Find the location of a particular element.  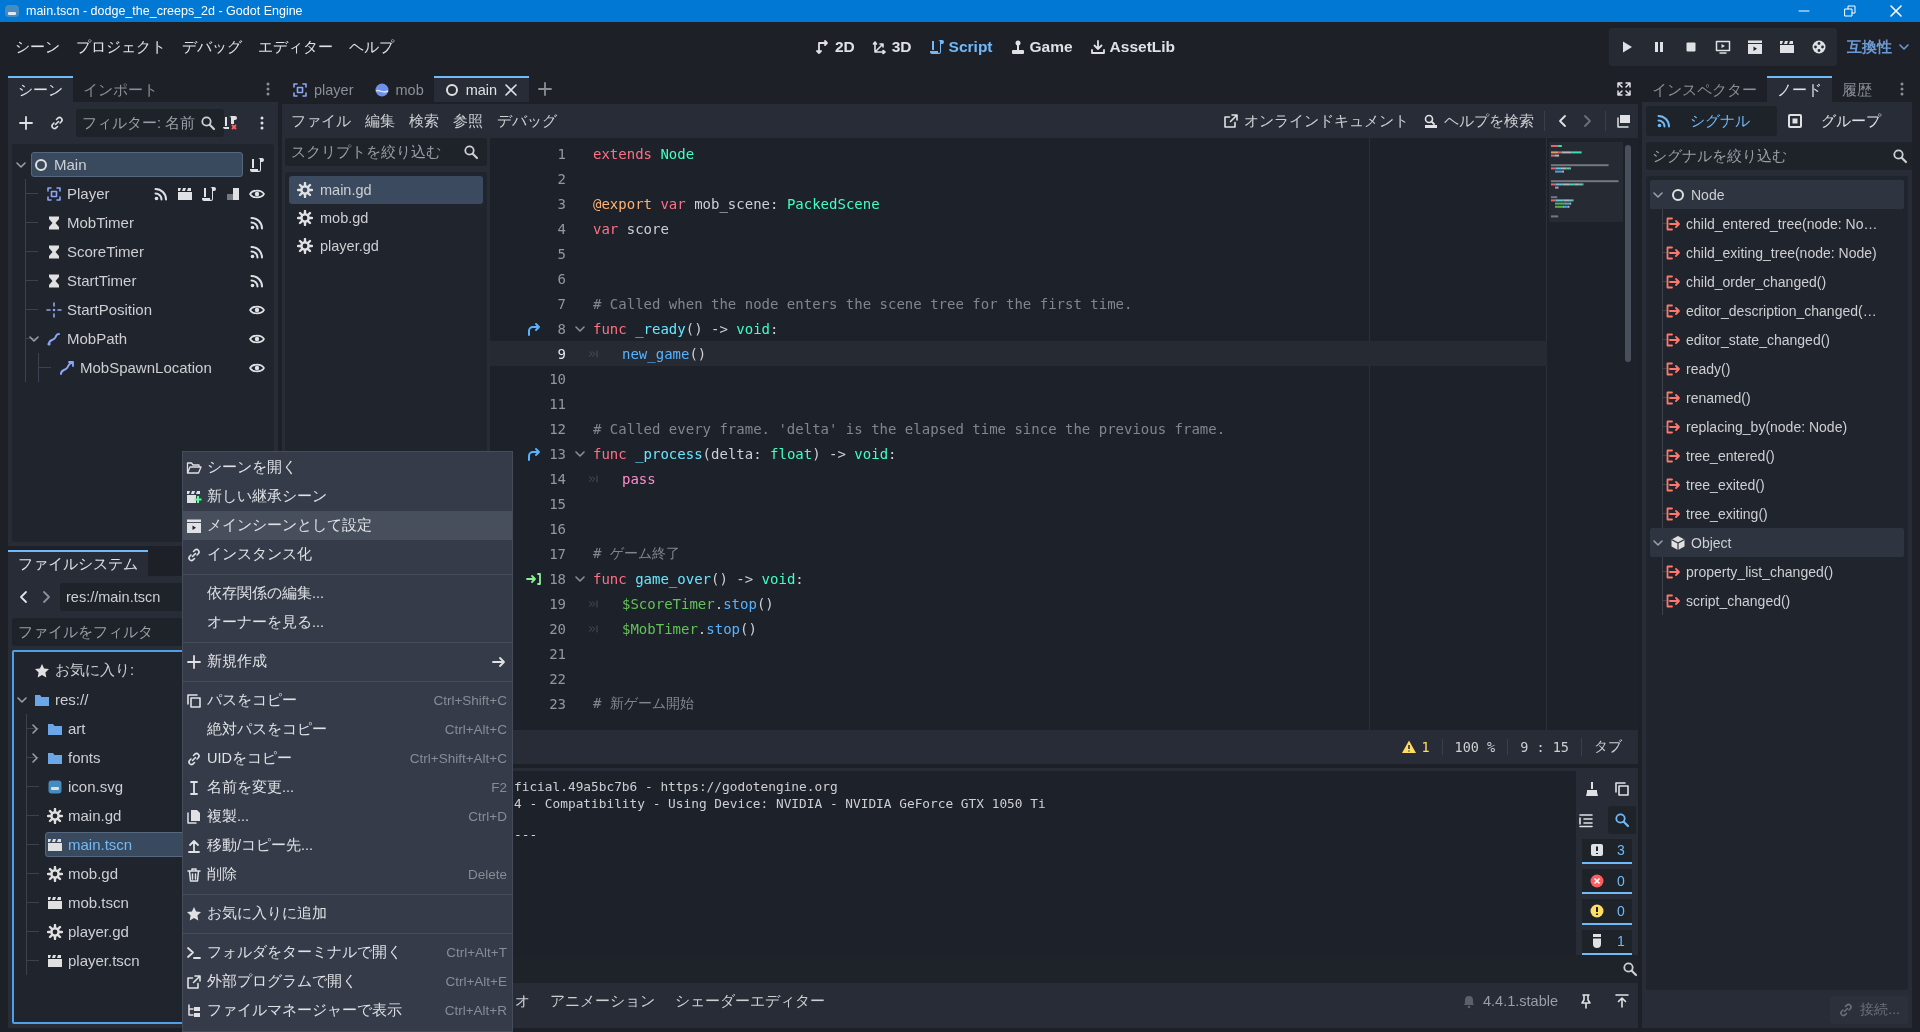

menu-item: シーンを開く is located at coordinates (347, 467).